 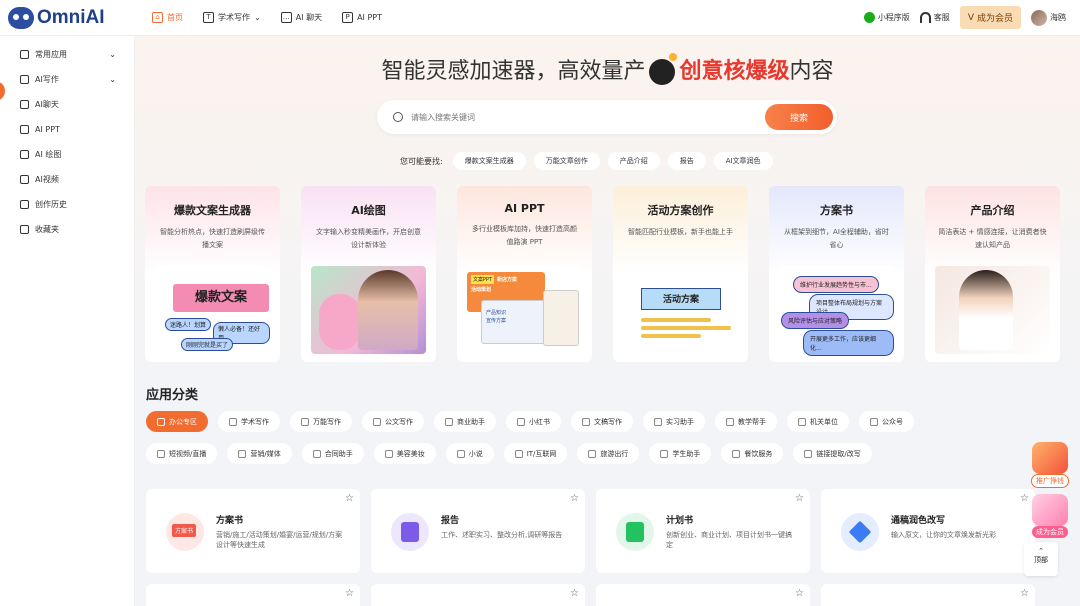 I want to click on feature-card-event-plan: 活动方案创作 智能匹配行业模板，新手也能上手 活动方案, so click(x=680, y=274).